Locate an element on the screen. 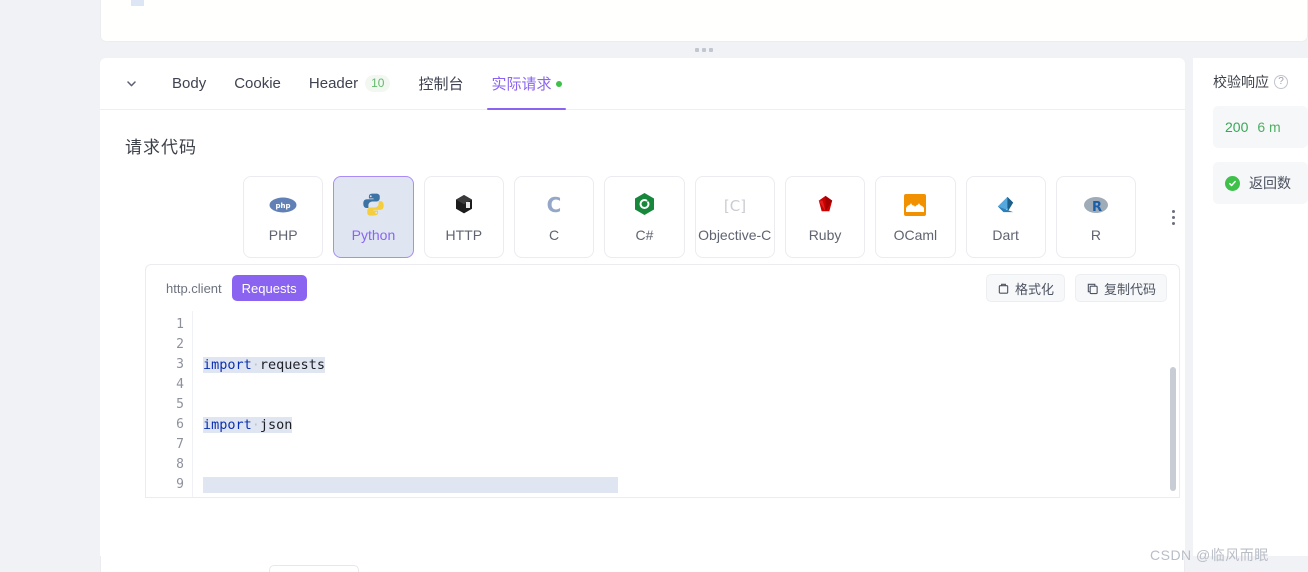 The height and width of the screenshot is (572, 1308). validate-response-panel: 校验响应 ? 200 6 m 返回数 is located at coordinates (1250, 307).